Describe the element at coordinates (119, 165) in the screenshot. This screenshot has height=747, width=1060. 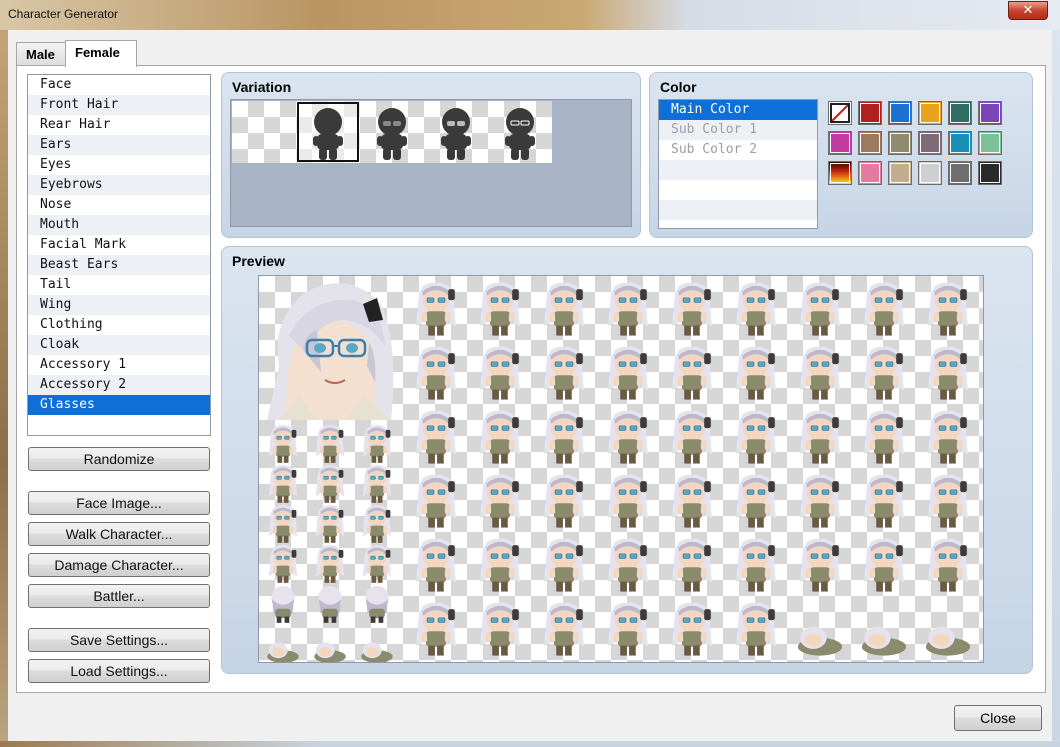
I see `part-item: Eyes` at that location.